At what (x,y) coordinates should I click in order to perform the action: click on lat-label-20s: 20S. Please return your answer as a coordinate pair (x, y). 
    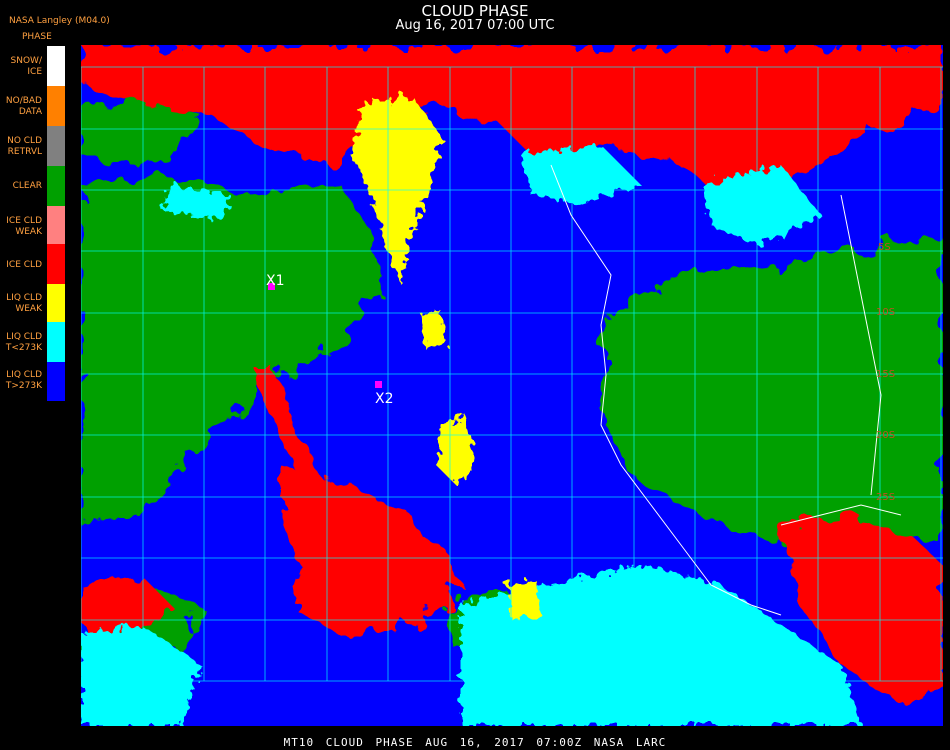
    Looking at the image, I should click on (885, 435).